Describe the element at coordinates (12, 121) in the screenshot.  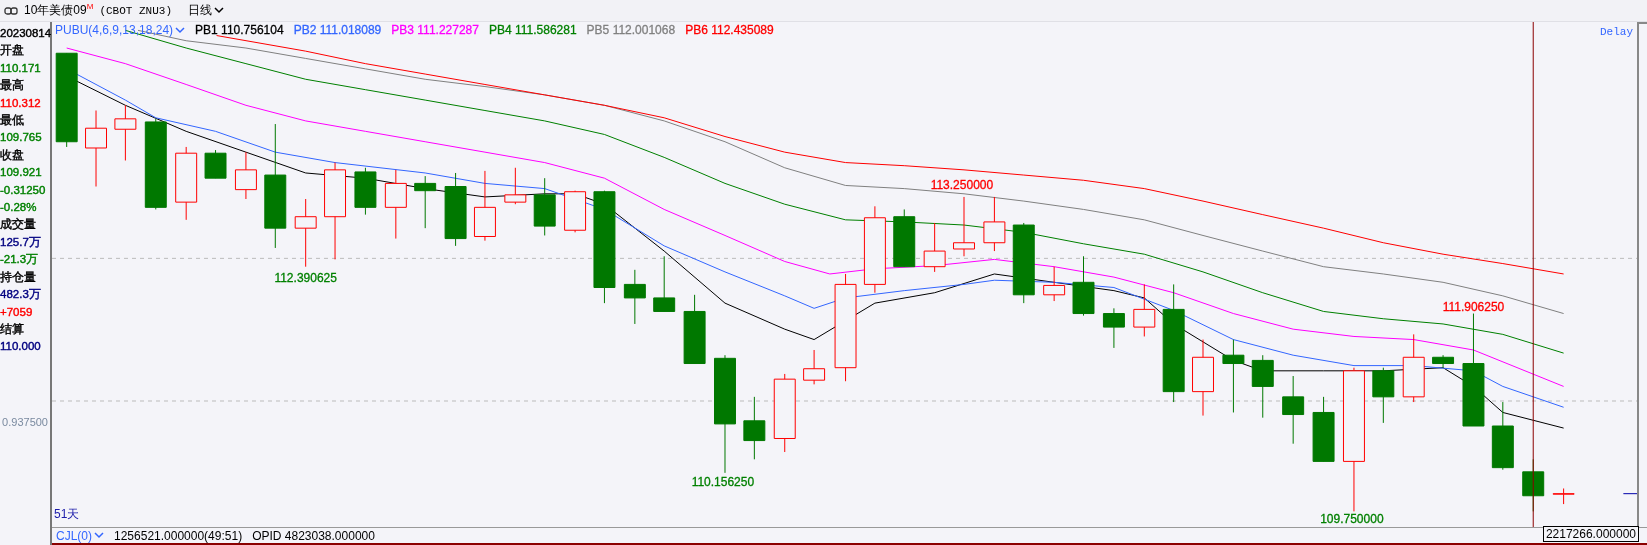
I see `quote-text: 最低` at that location.